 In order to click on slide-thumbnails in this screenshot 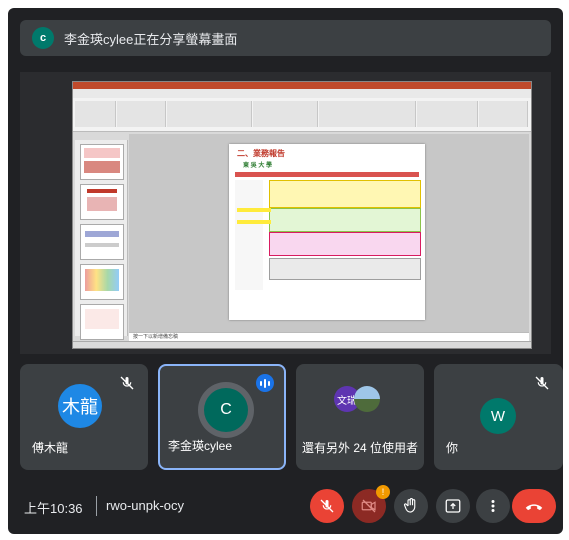, I will do `click(101, 240)`.